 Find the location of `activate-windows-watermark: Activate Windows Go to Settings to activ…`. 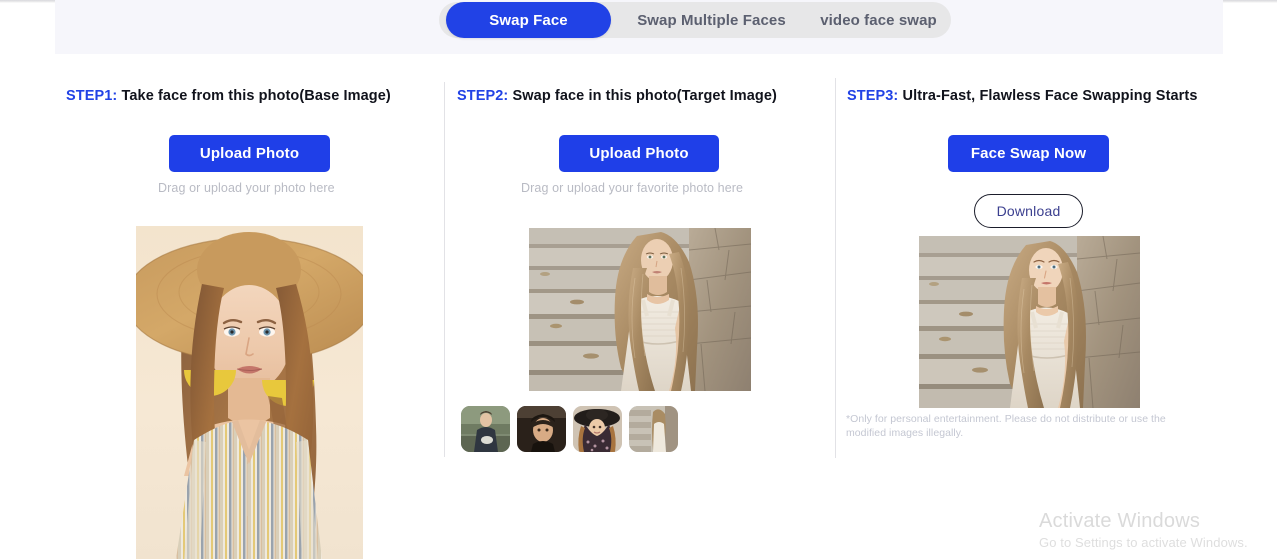

activate-windows-watermark: Activate Windows Go to Settings to activ… is located at coordinates (1158, 530).